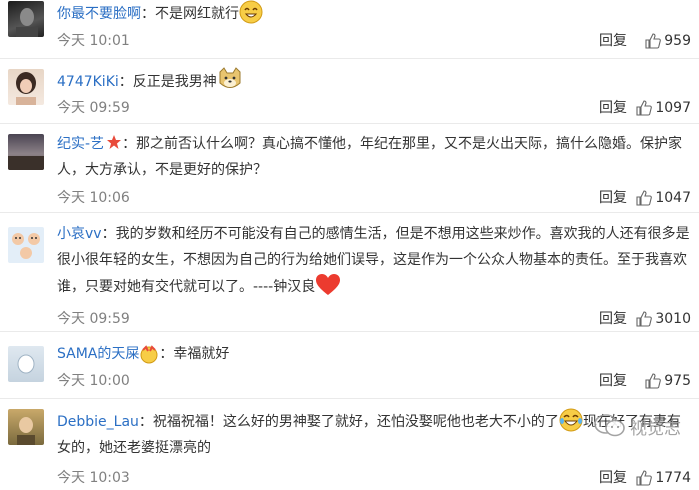 This screenshot has width=699, height=490. I want to click on comment-item: 你最不要脸啊：不是网红就行 今天 10:01 回复 959, so click(349, 29).